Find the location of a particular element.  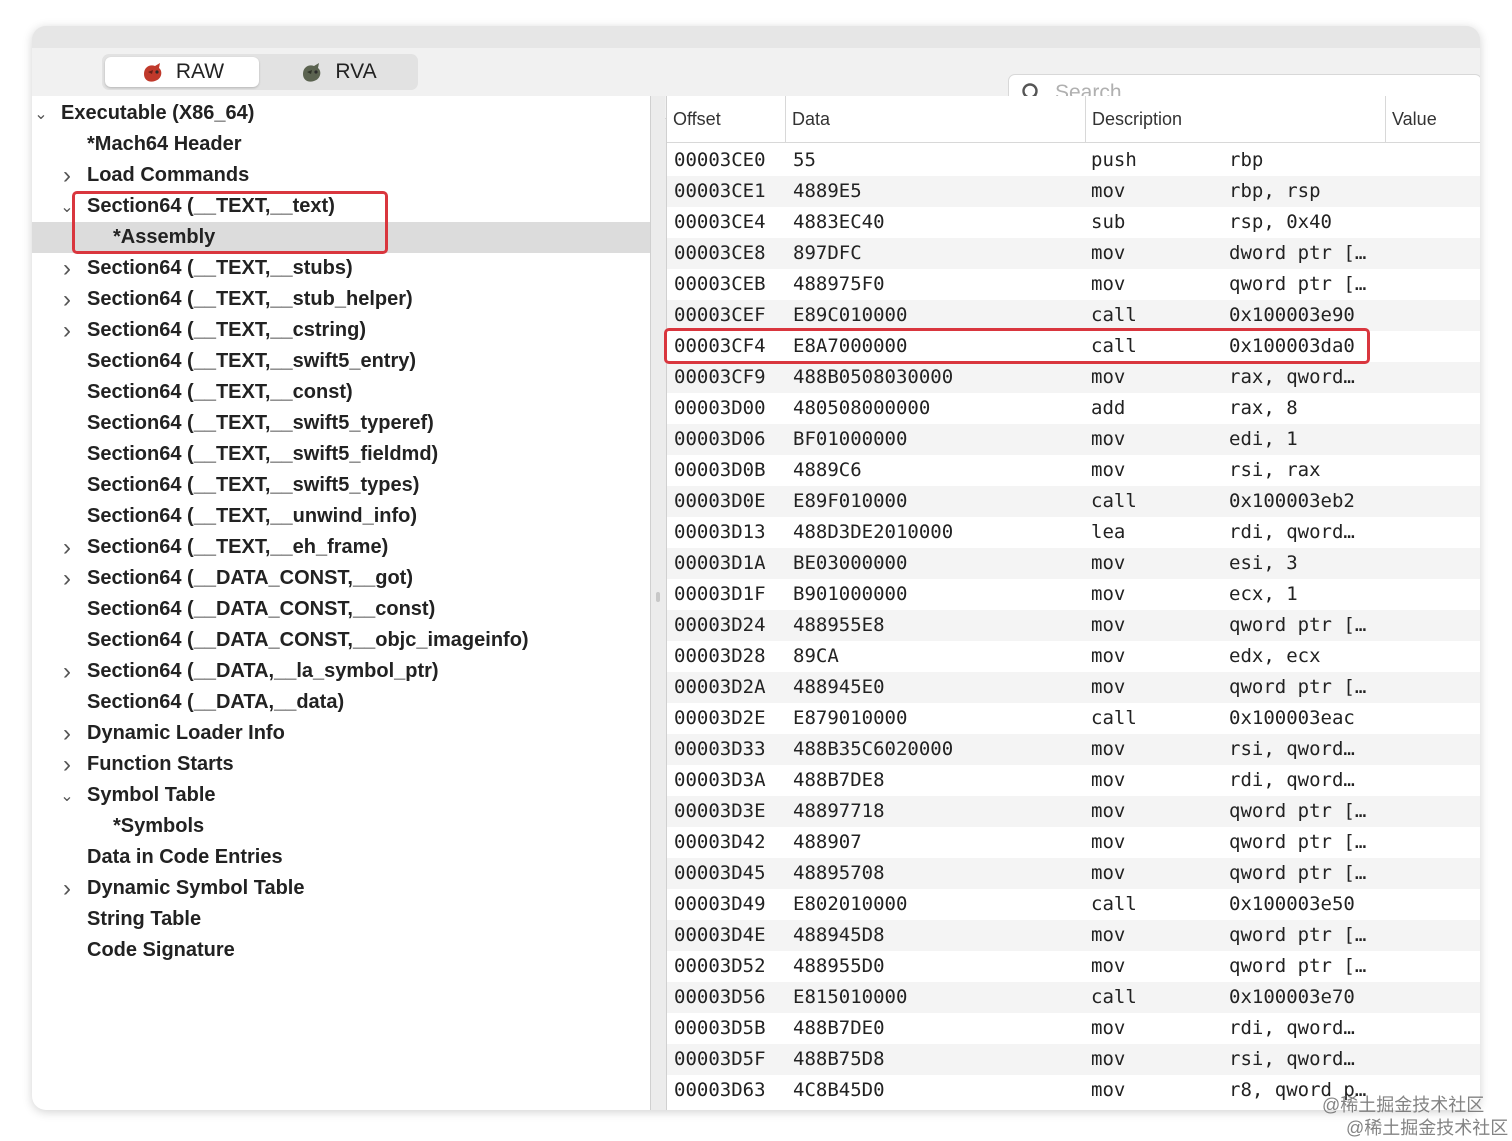

offset-cell: 00003D06 is located at coordinates (720, 439).